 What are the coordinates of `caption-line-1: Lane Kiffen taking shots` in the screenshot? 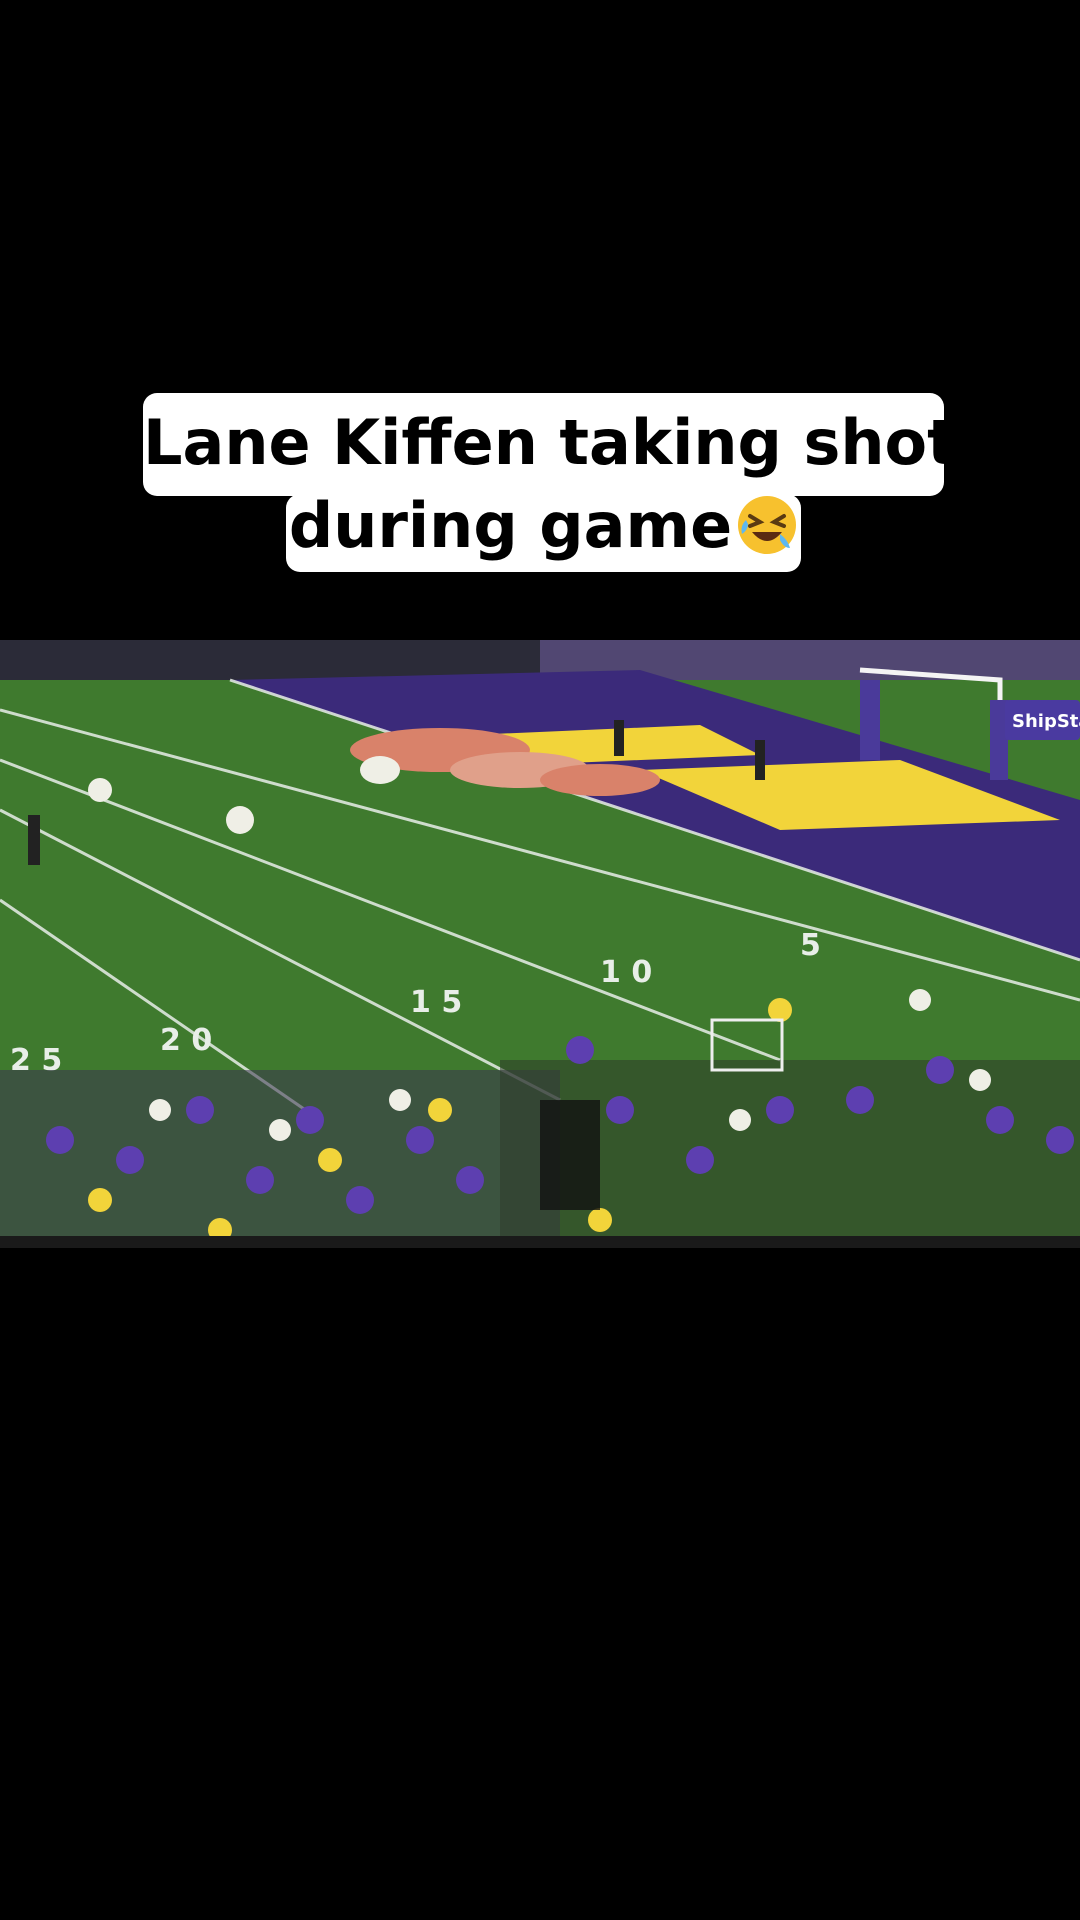 It's located at (568, 444).